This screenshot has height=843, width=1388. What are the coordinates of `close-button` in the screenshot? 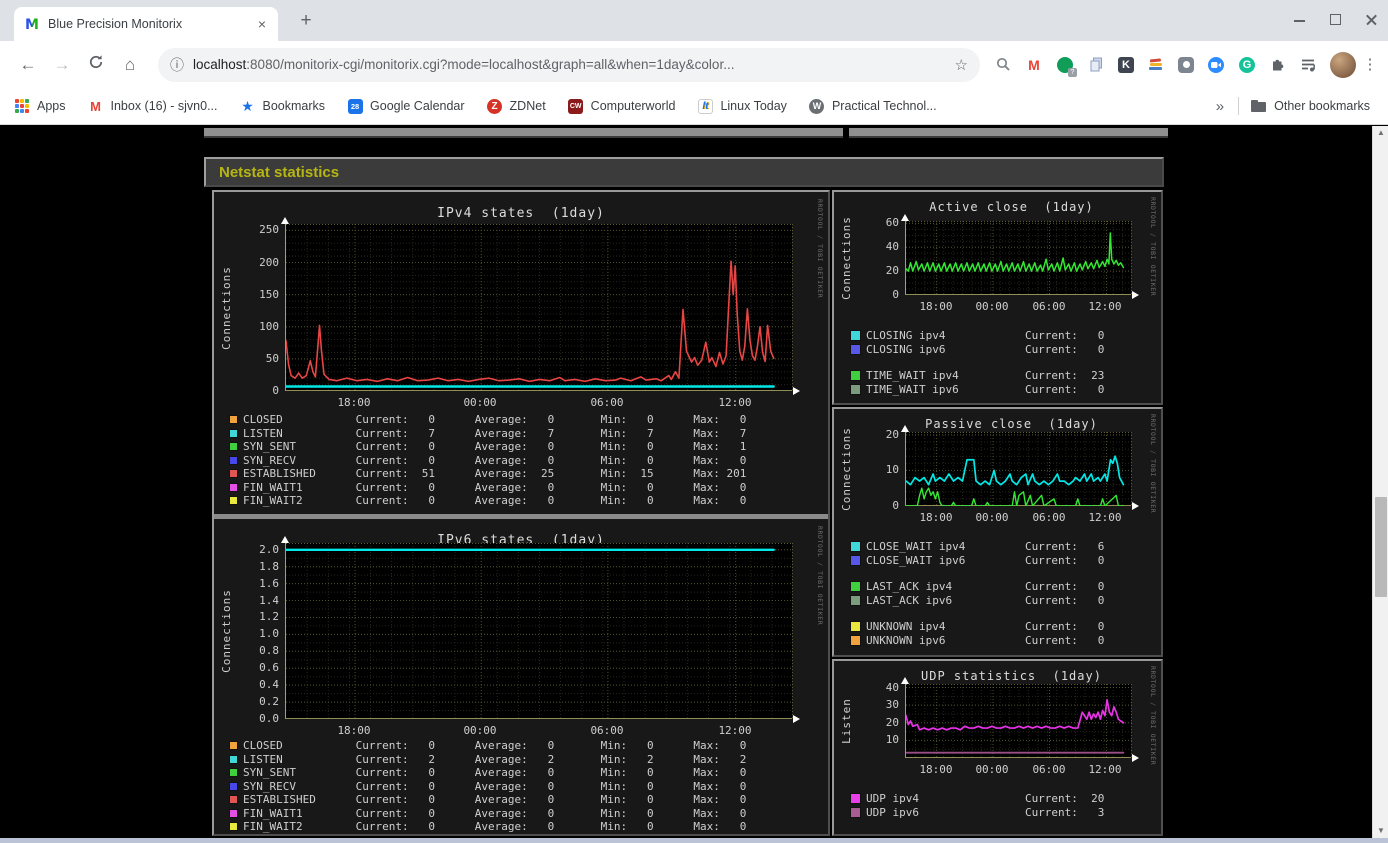 It's located at (1372, 20).